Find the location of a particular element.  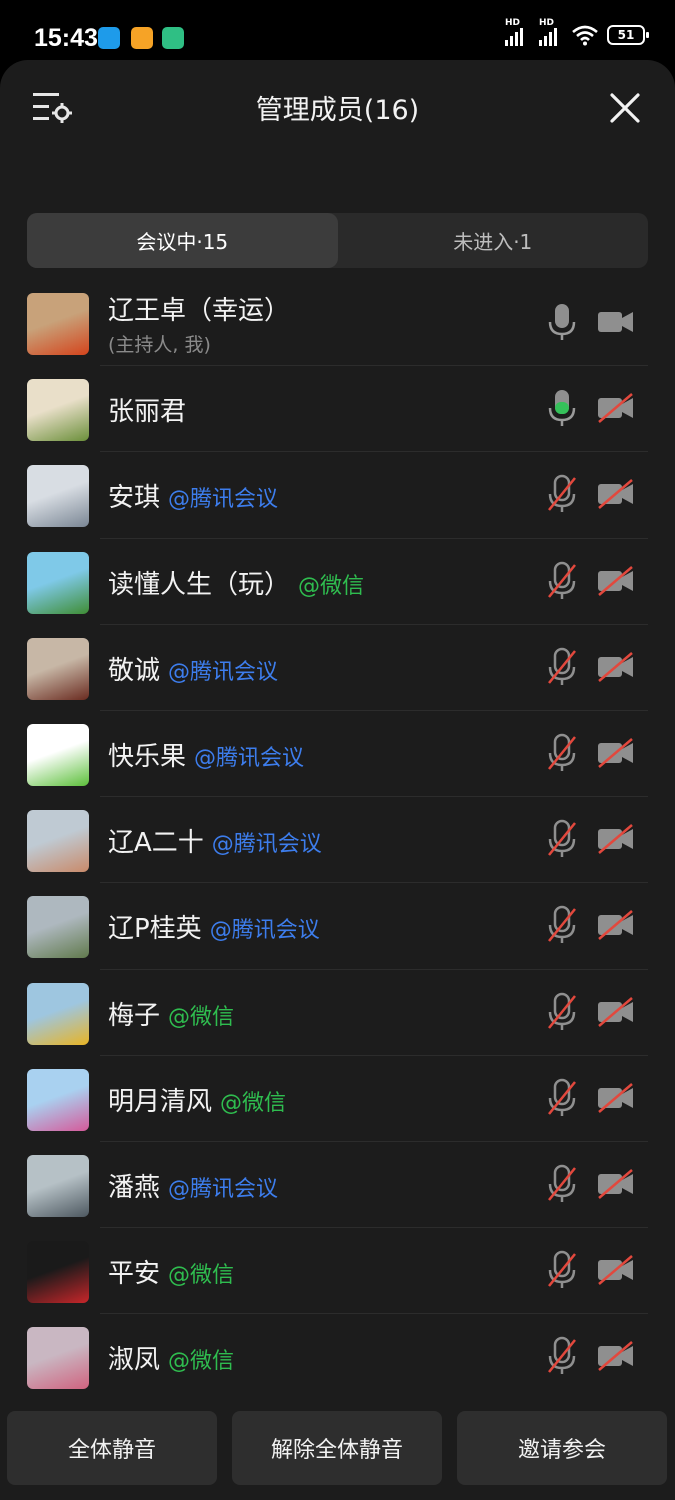

member-name: 读懂人生（玩） @微信 is located at coordinates (236, 582).